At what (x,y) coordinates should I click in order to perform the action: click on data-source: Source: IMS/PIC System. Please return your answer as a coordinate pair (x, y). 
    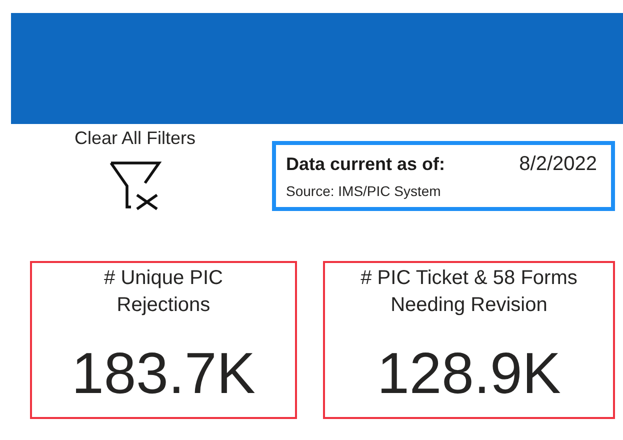
    Looking at the image, I should click on (364, 191).